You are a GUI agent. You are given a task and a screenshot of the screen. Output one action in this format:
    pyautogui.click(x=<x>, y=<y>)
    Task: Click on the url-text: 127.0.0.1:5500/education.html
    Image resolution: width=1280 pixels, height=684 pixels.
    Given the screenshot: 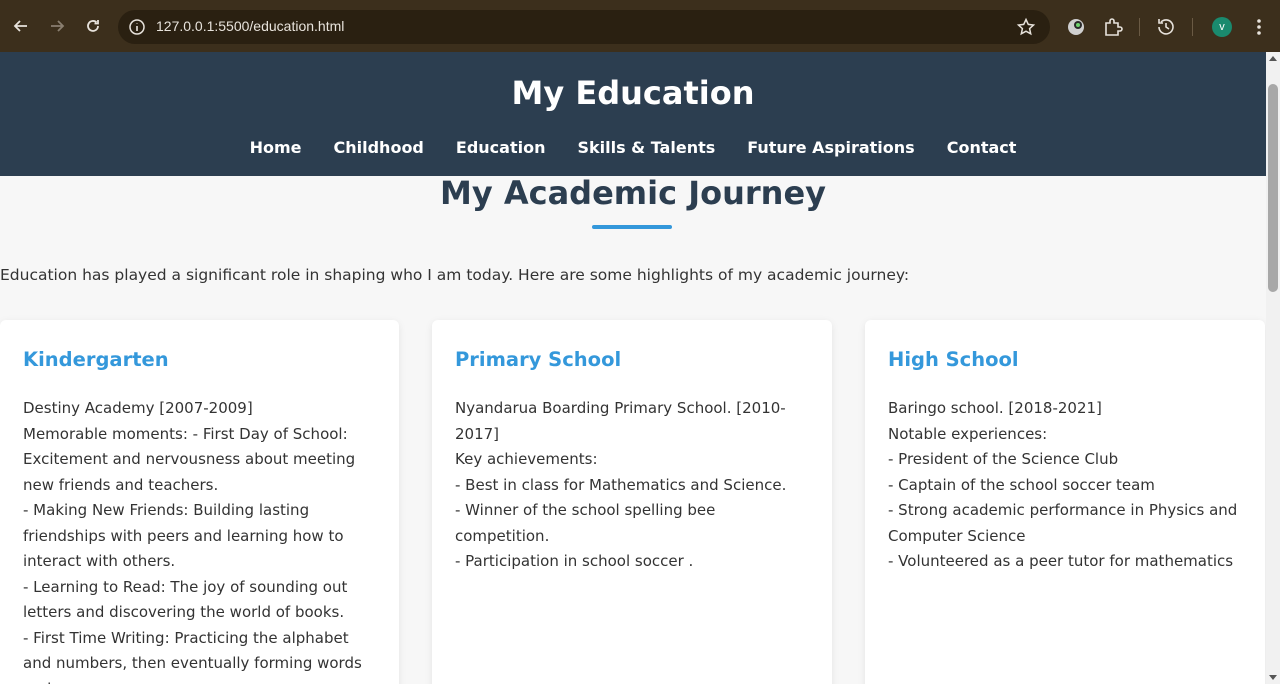 What is the action you would take?
    pyautogui.click(x=250, y=26)
    